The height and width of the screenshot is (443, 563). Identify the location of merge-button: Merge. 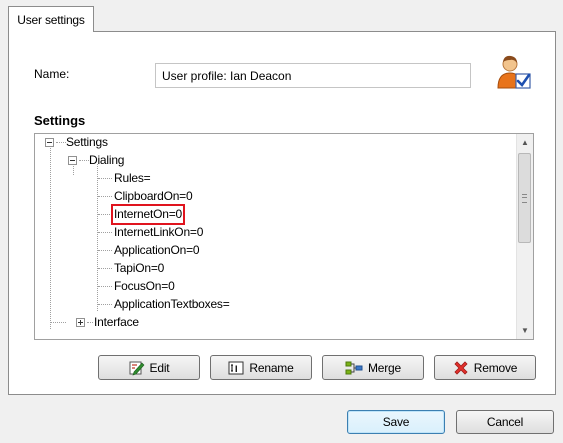
(373, 367).